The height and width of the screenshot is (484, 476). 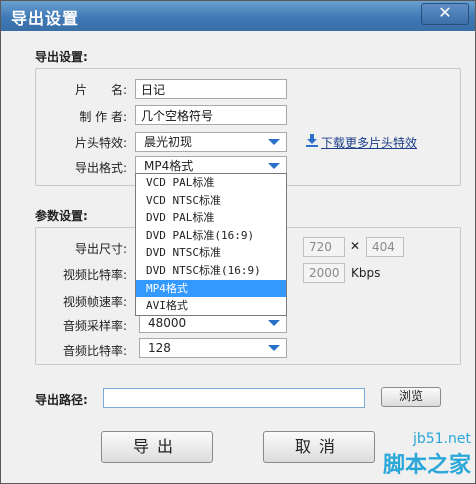 What do you see at coordinates (167, 323) in the screenshot?
I see `audio-sample-rate-value: 48000` at bounding box center [167, 323].